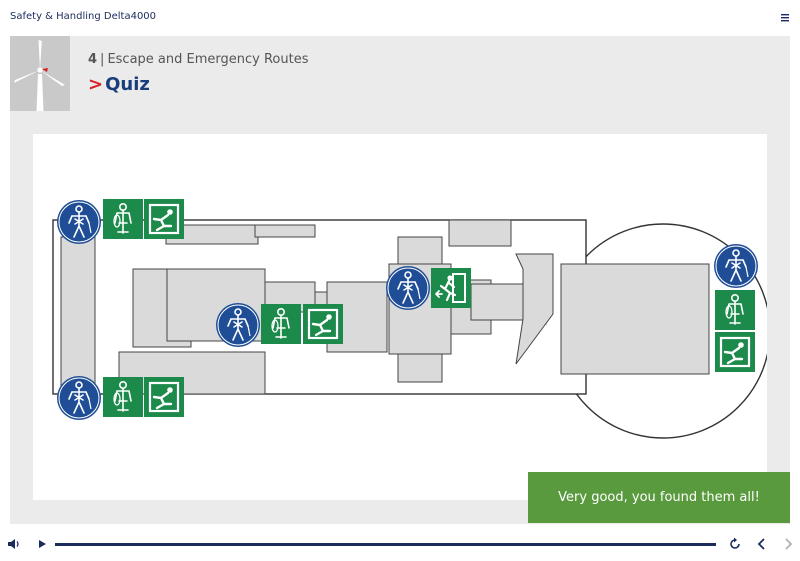 The image size is (800, 561). I want to click on hamburger-icon, so click(785, 18).